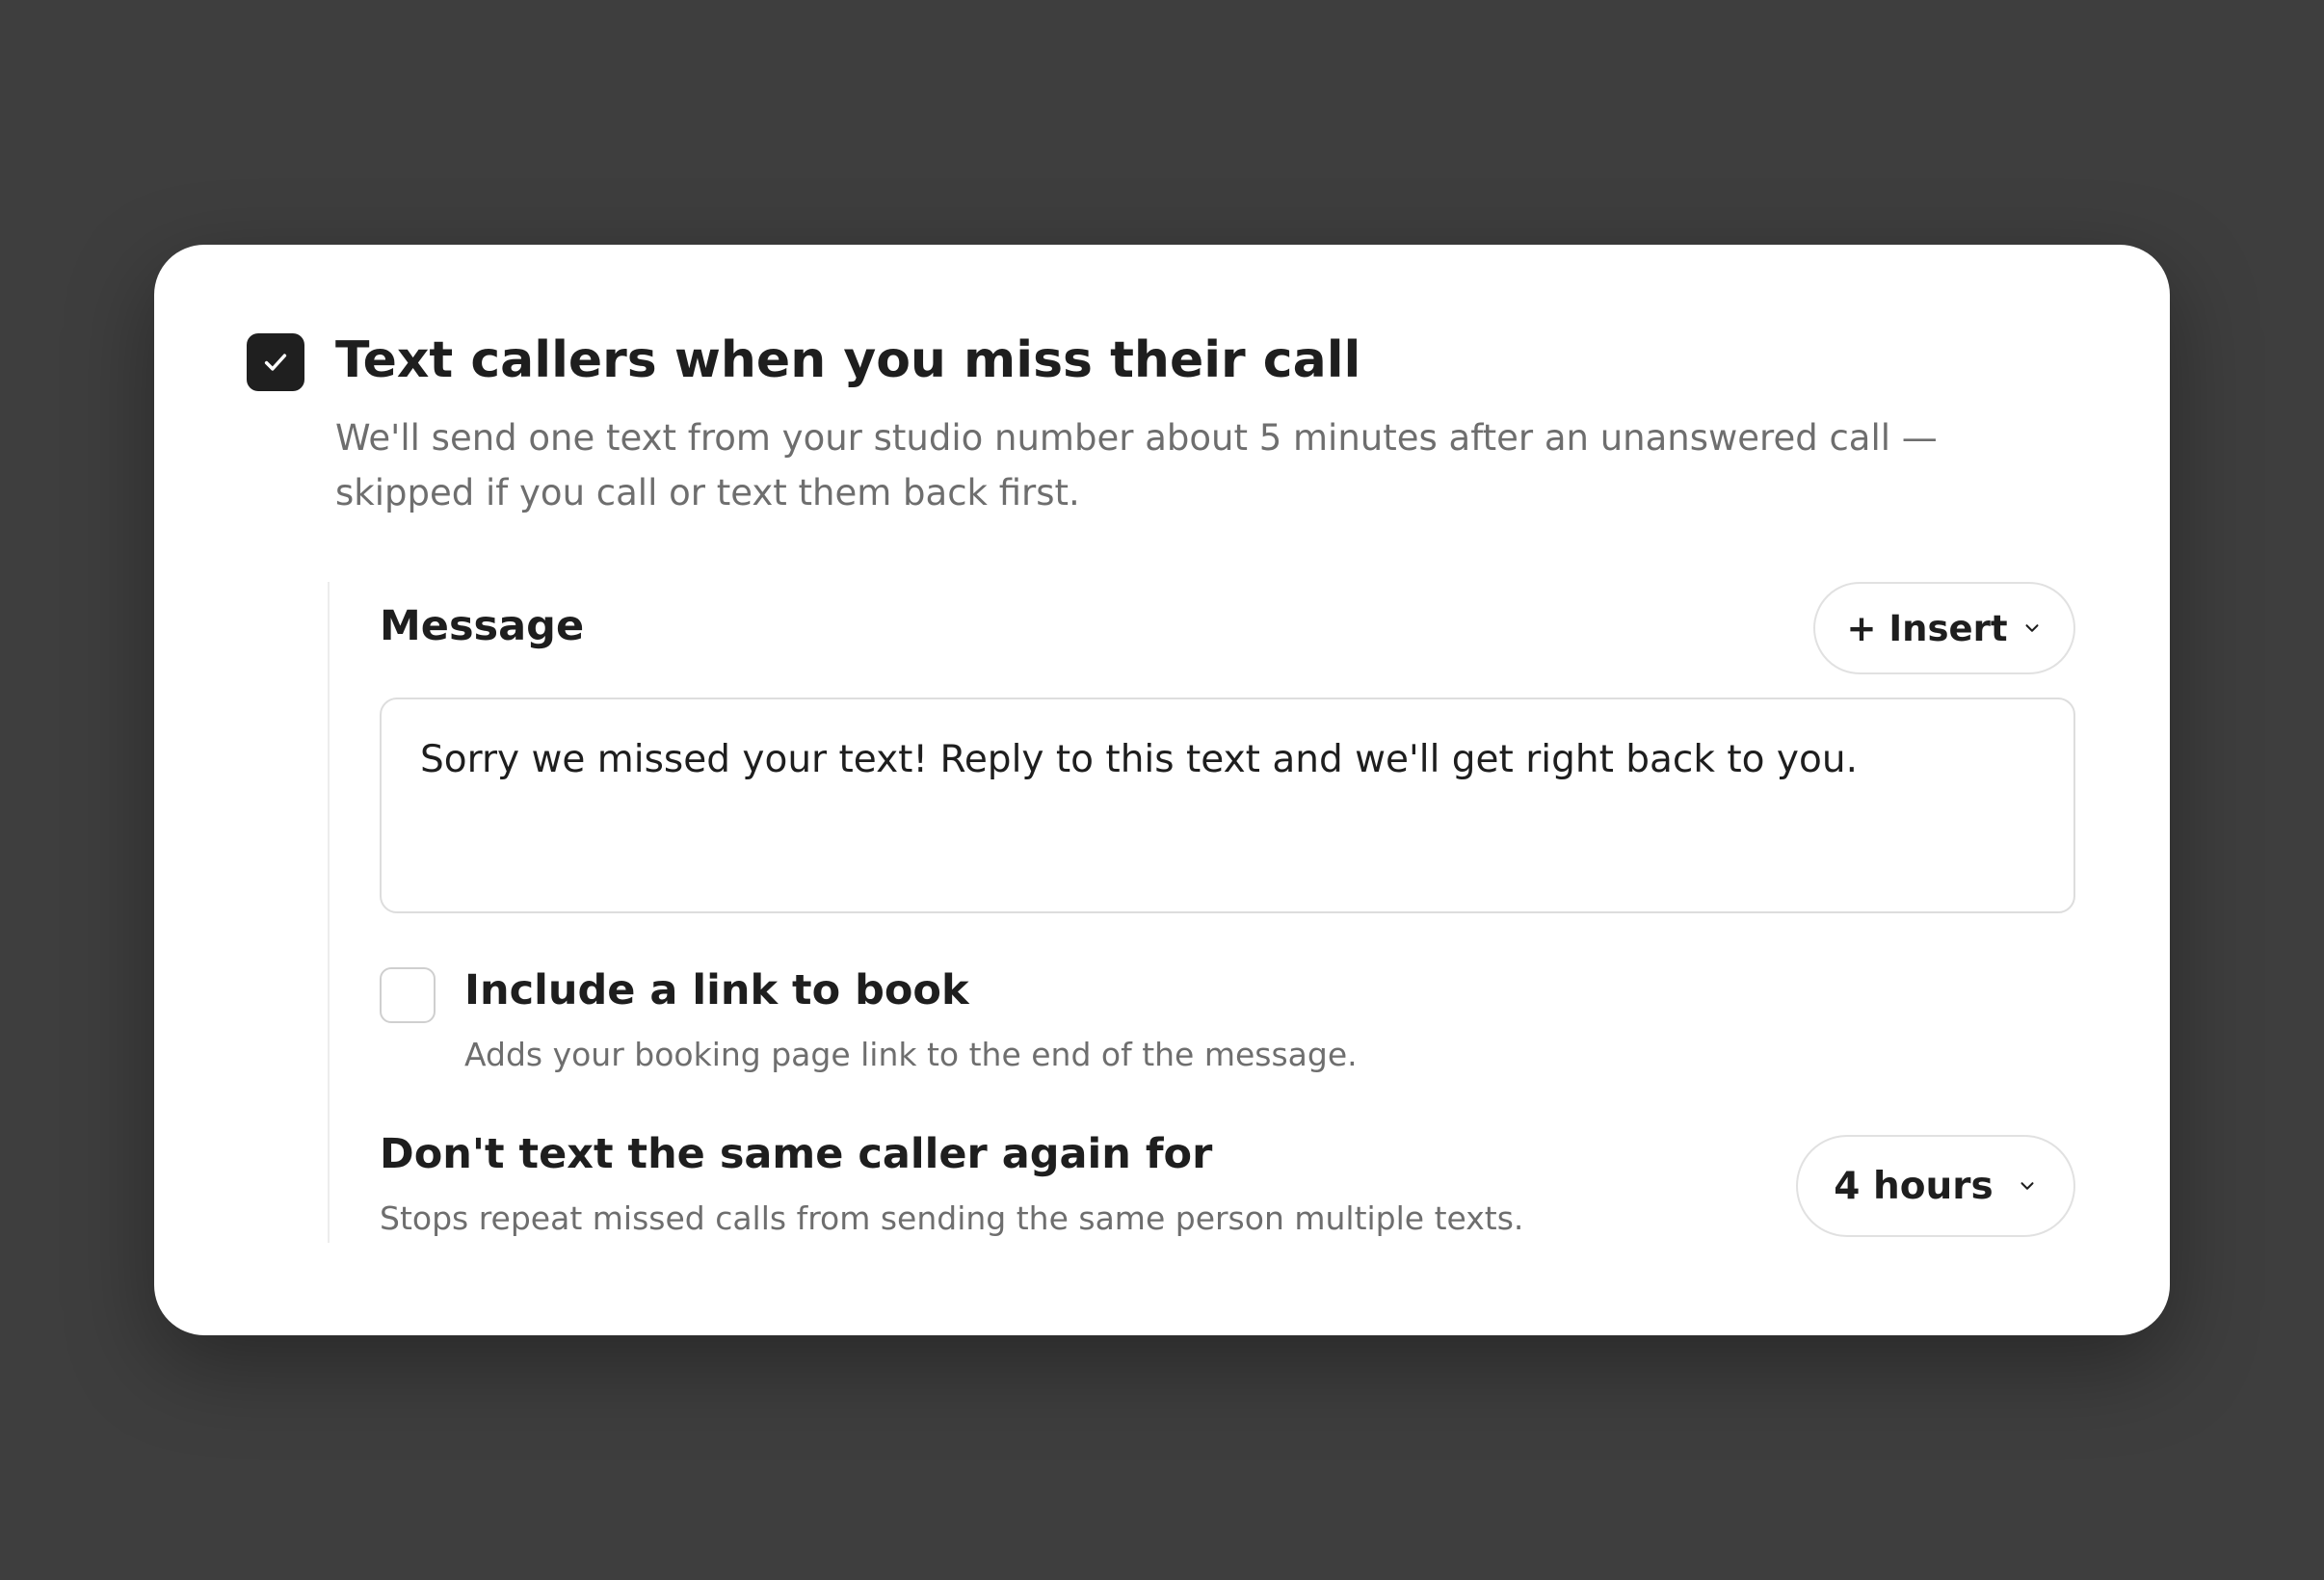 The height and width of the screenshot is (1580, 2324). I want to click on enable-missed-call-text-checkbox, so click(276, 362).